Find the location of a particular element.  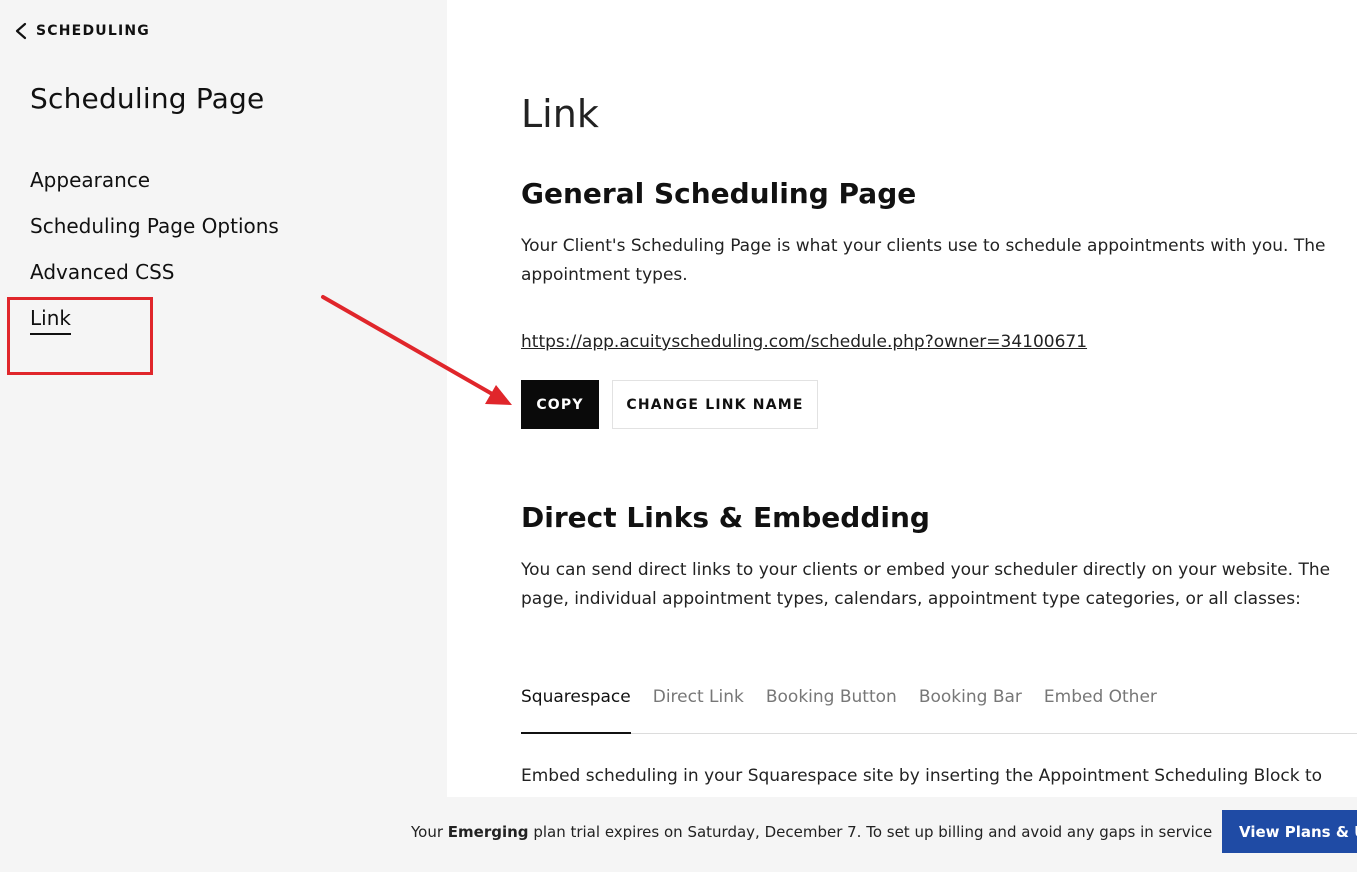

sidebar-item-label: Advanced CSS is located at coordinates (102, 272).